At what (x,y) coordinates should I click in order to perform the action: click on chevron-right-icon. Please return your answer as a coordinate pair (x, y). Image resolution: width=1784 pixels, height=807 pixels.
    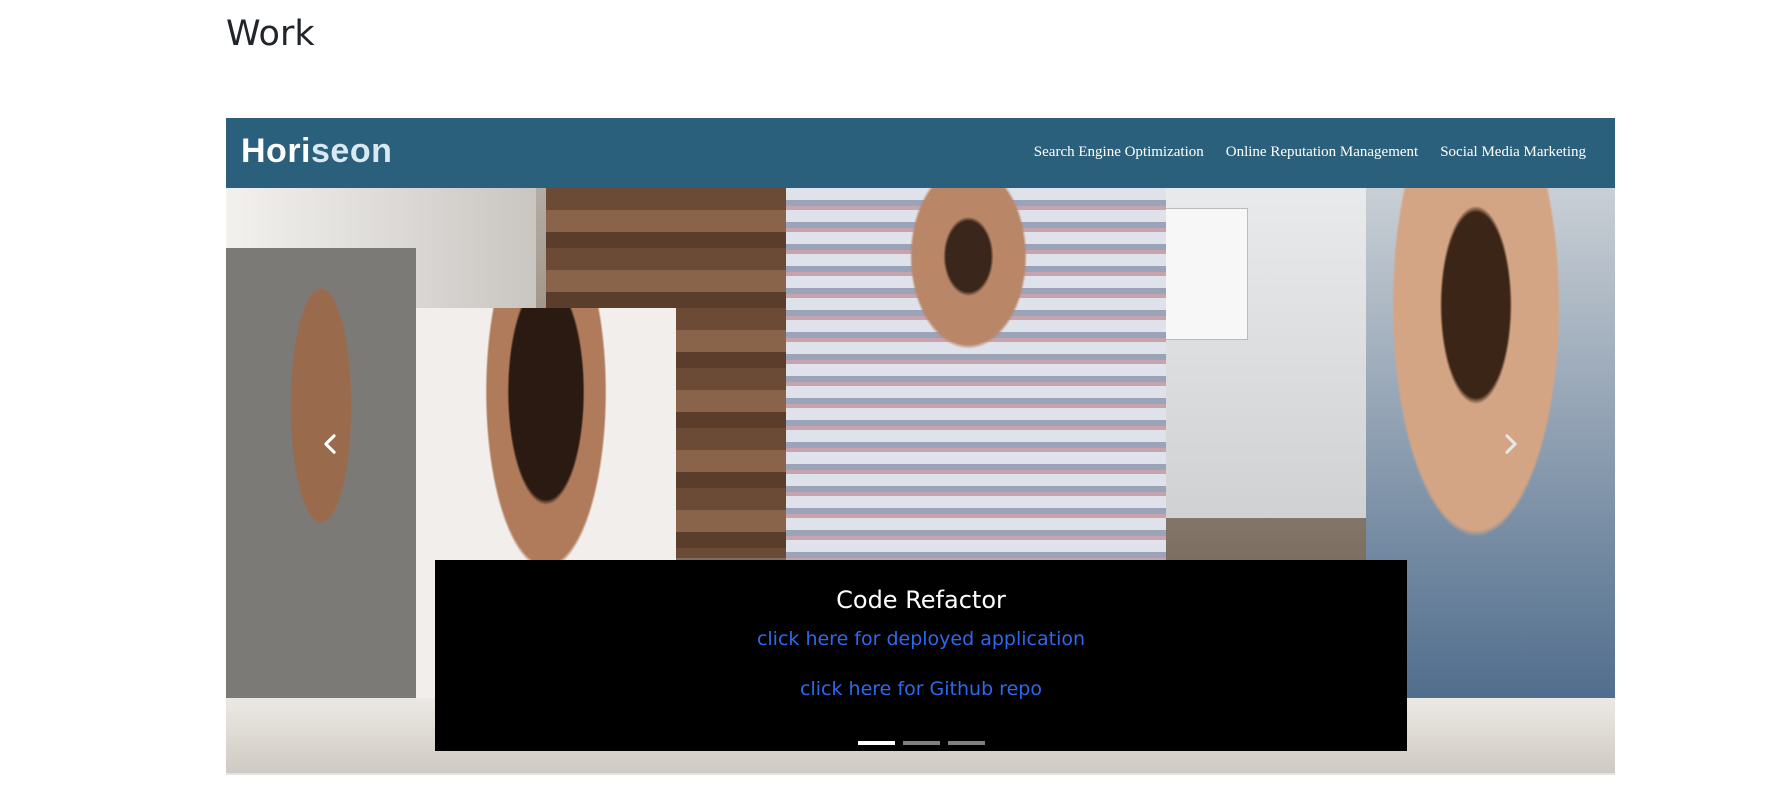
    Looking at the image, I should click on (1511, 446).